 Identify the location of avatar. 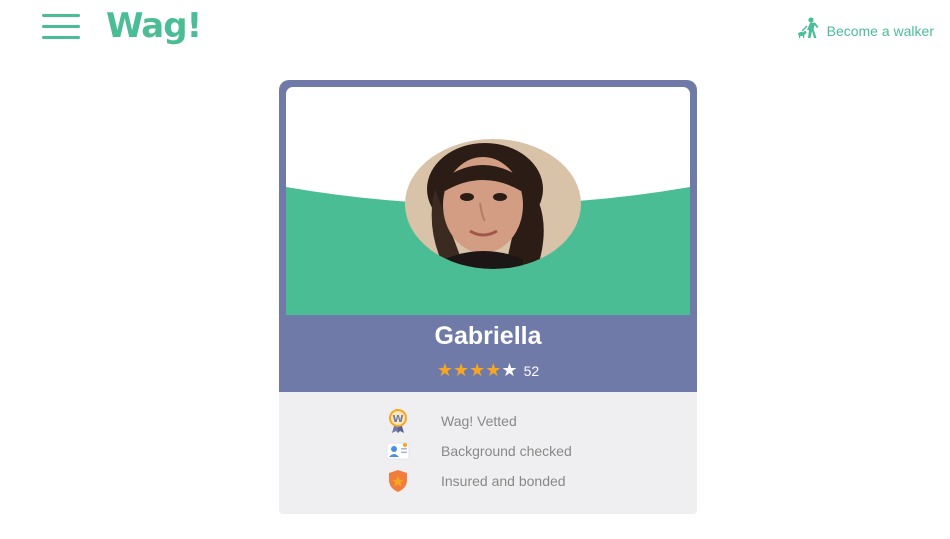
(493, 204).